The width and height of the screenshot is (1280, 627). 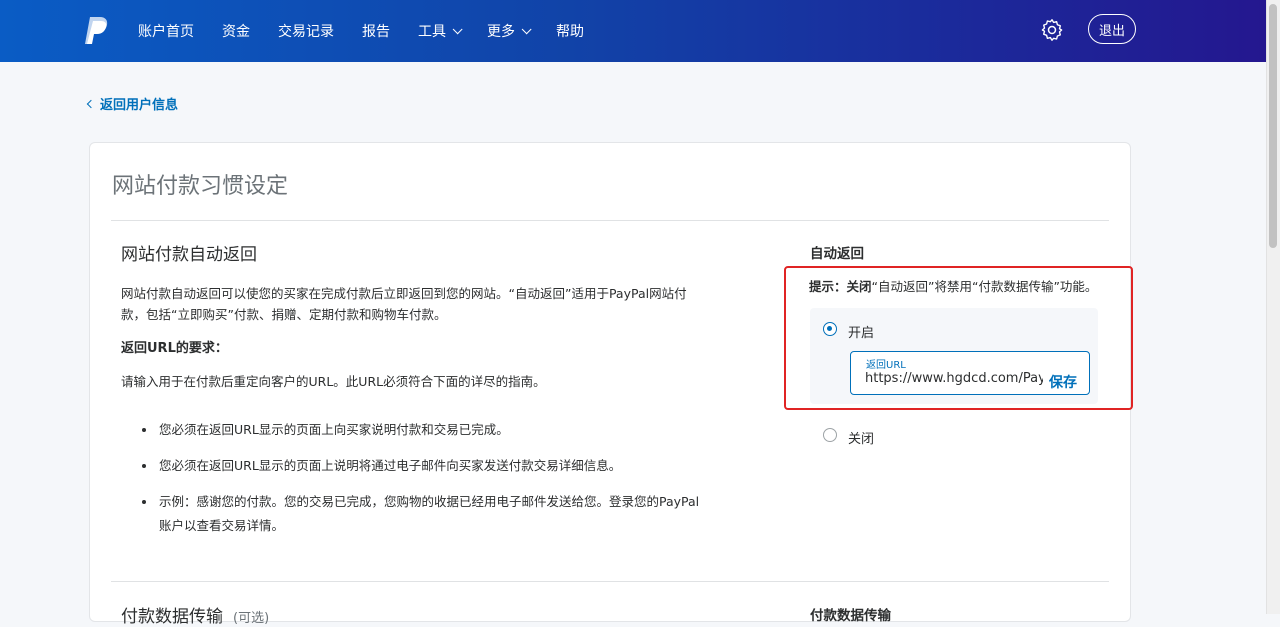 I want to click on nav-item-reports: 报告, so click(x=376, y=31).